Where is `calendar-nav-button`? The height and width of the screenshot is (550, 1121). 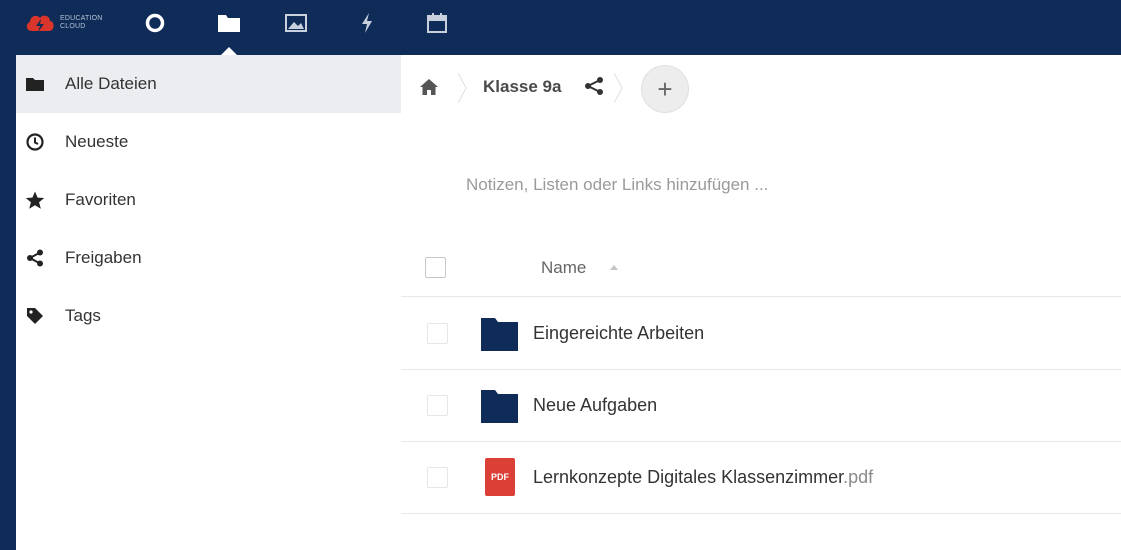 calendar-nav-button is located at coordinates (437, 23).